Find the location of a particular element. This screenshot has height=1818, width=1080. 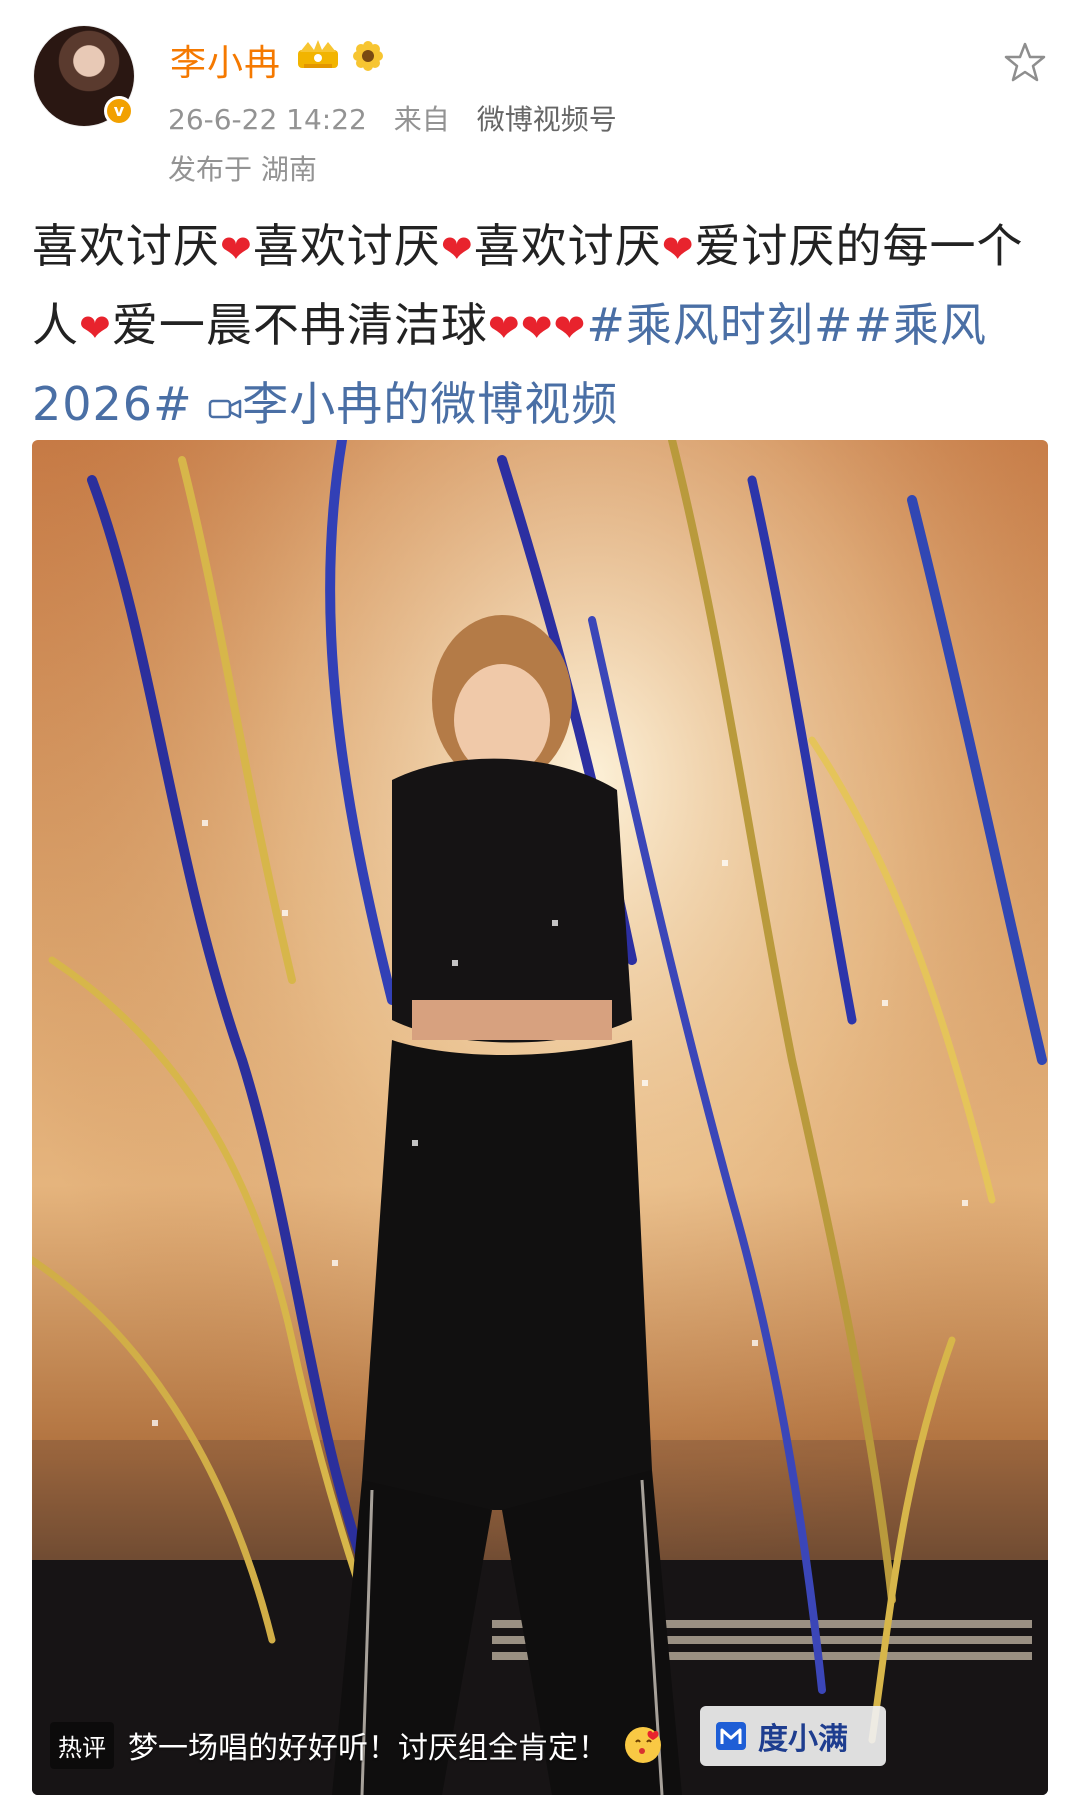

star-icon is located at coordinates (1025, 62).